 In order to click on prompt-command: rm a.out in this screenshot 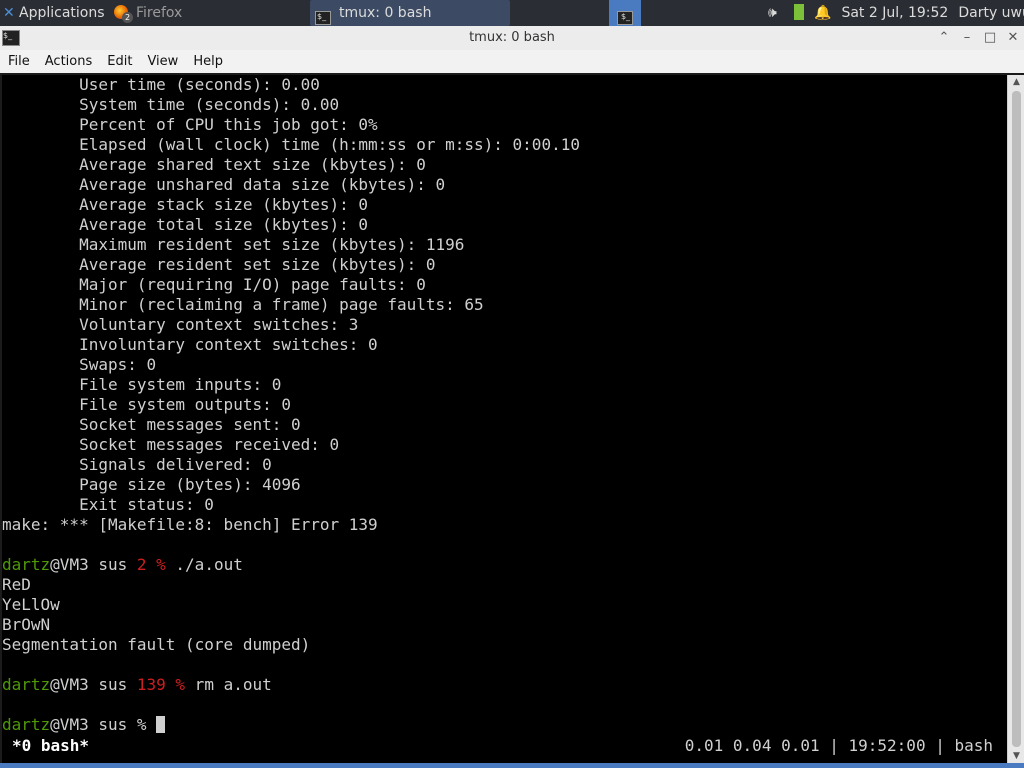, I will do `click(228, 684)`.